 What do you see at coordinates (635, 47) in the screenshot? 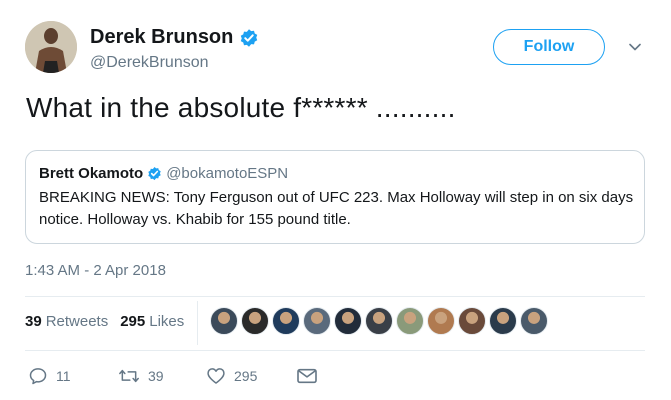
I see `chevron-down-icon` at bounding box center [635, 47].